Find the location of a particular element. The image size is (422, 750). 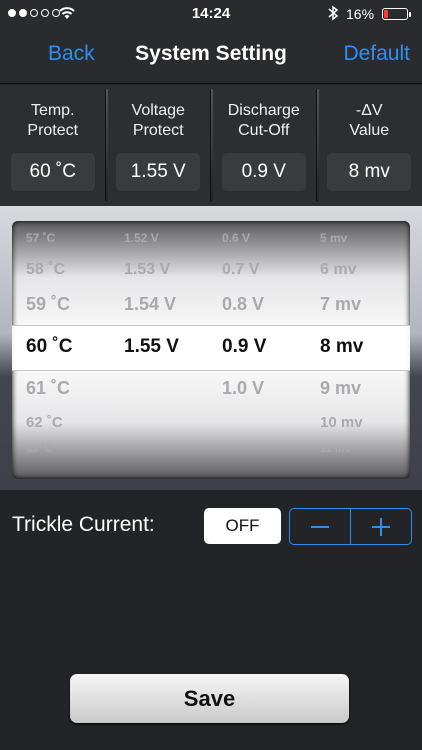

minus-icon is located at coordinates (320, 526).